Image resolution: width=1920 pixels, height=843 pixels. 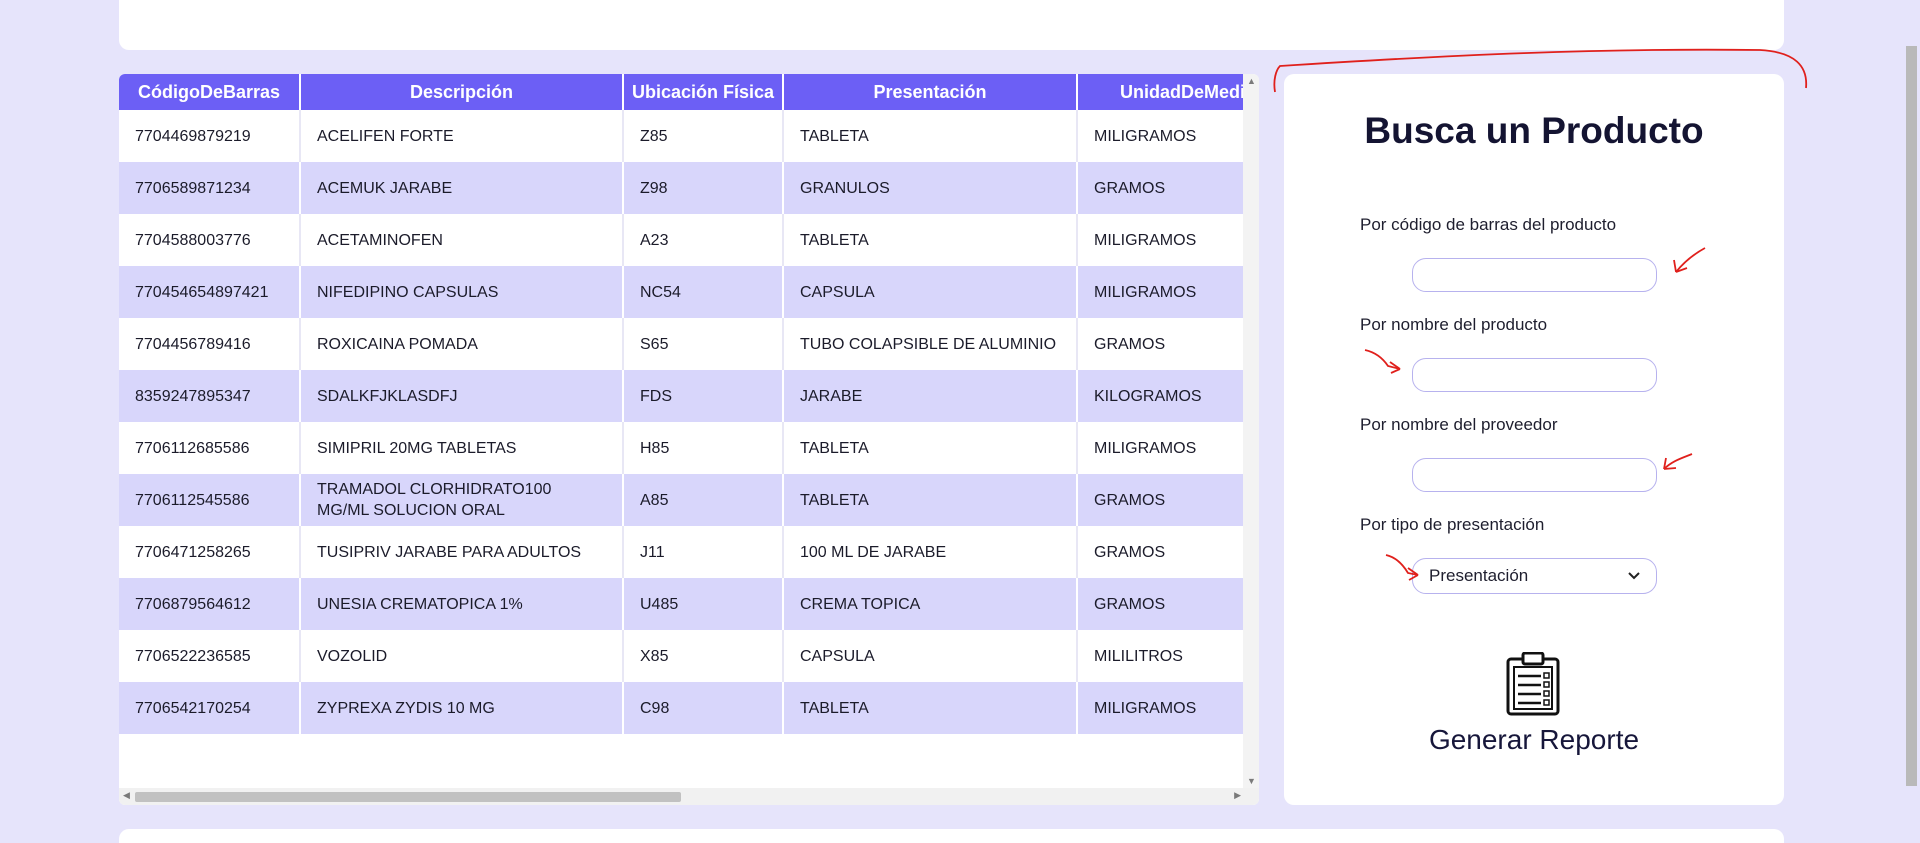 I want to click on cell-barcode: 7704588003776, so click(x=210, y=240).